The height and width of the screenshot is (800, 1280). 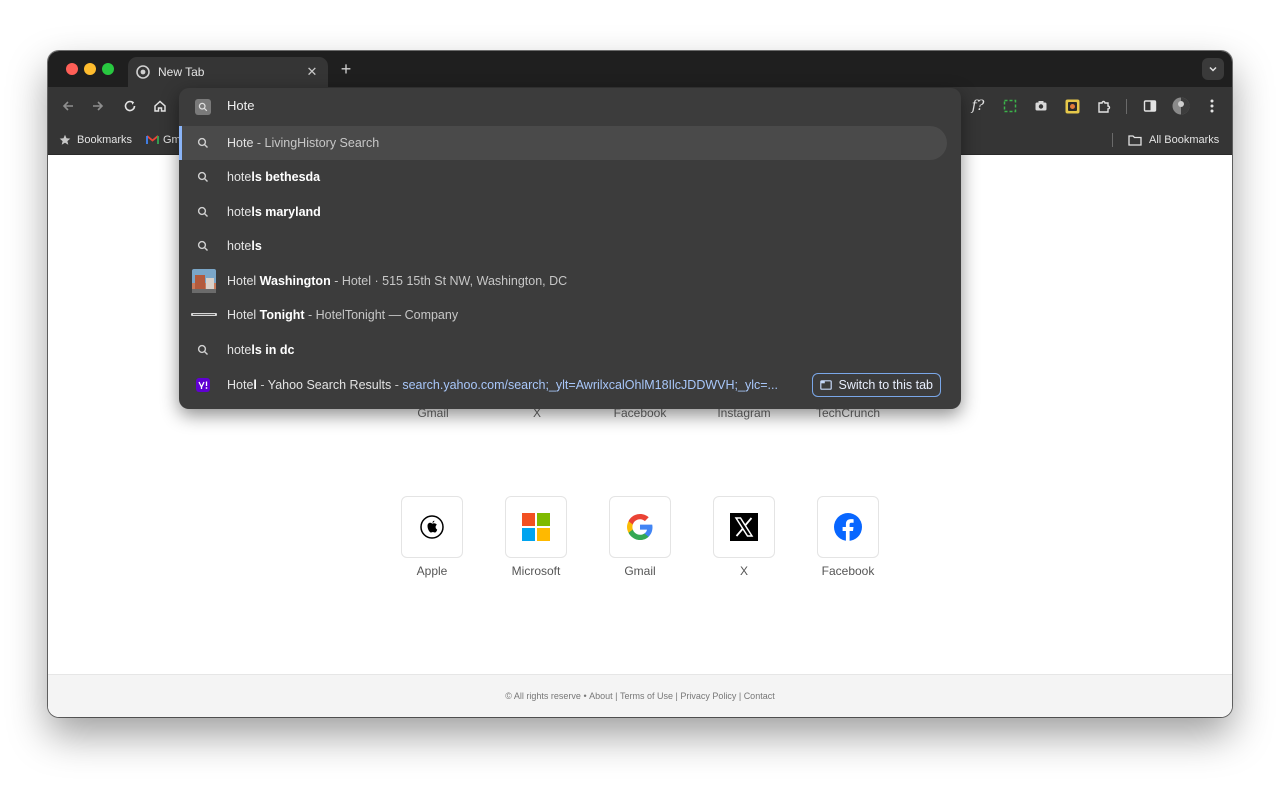 What do you see at coordinates (68, 106) in the screenshot?
I see `back-button` at bounding box center [68, 106].